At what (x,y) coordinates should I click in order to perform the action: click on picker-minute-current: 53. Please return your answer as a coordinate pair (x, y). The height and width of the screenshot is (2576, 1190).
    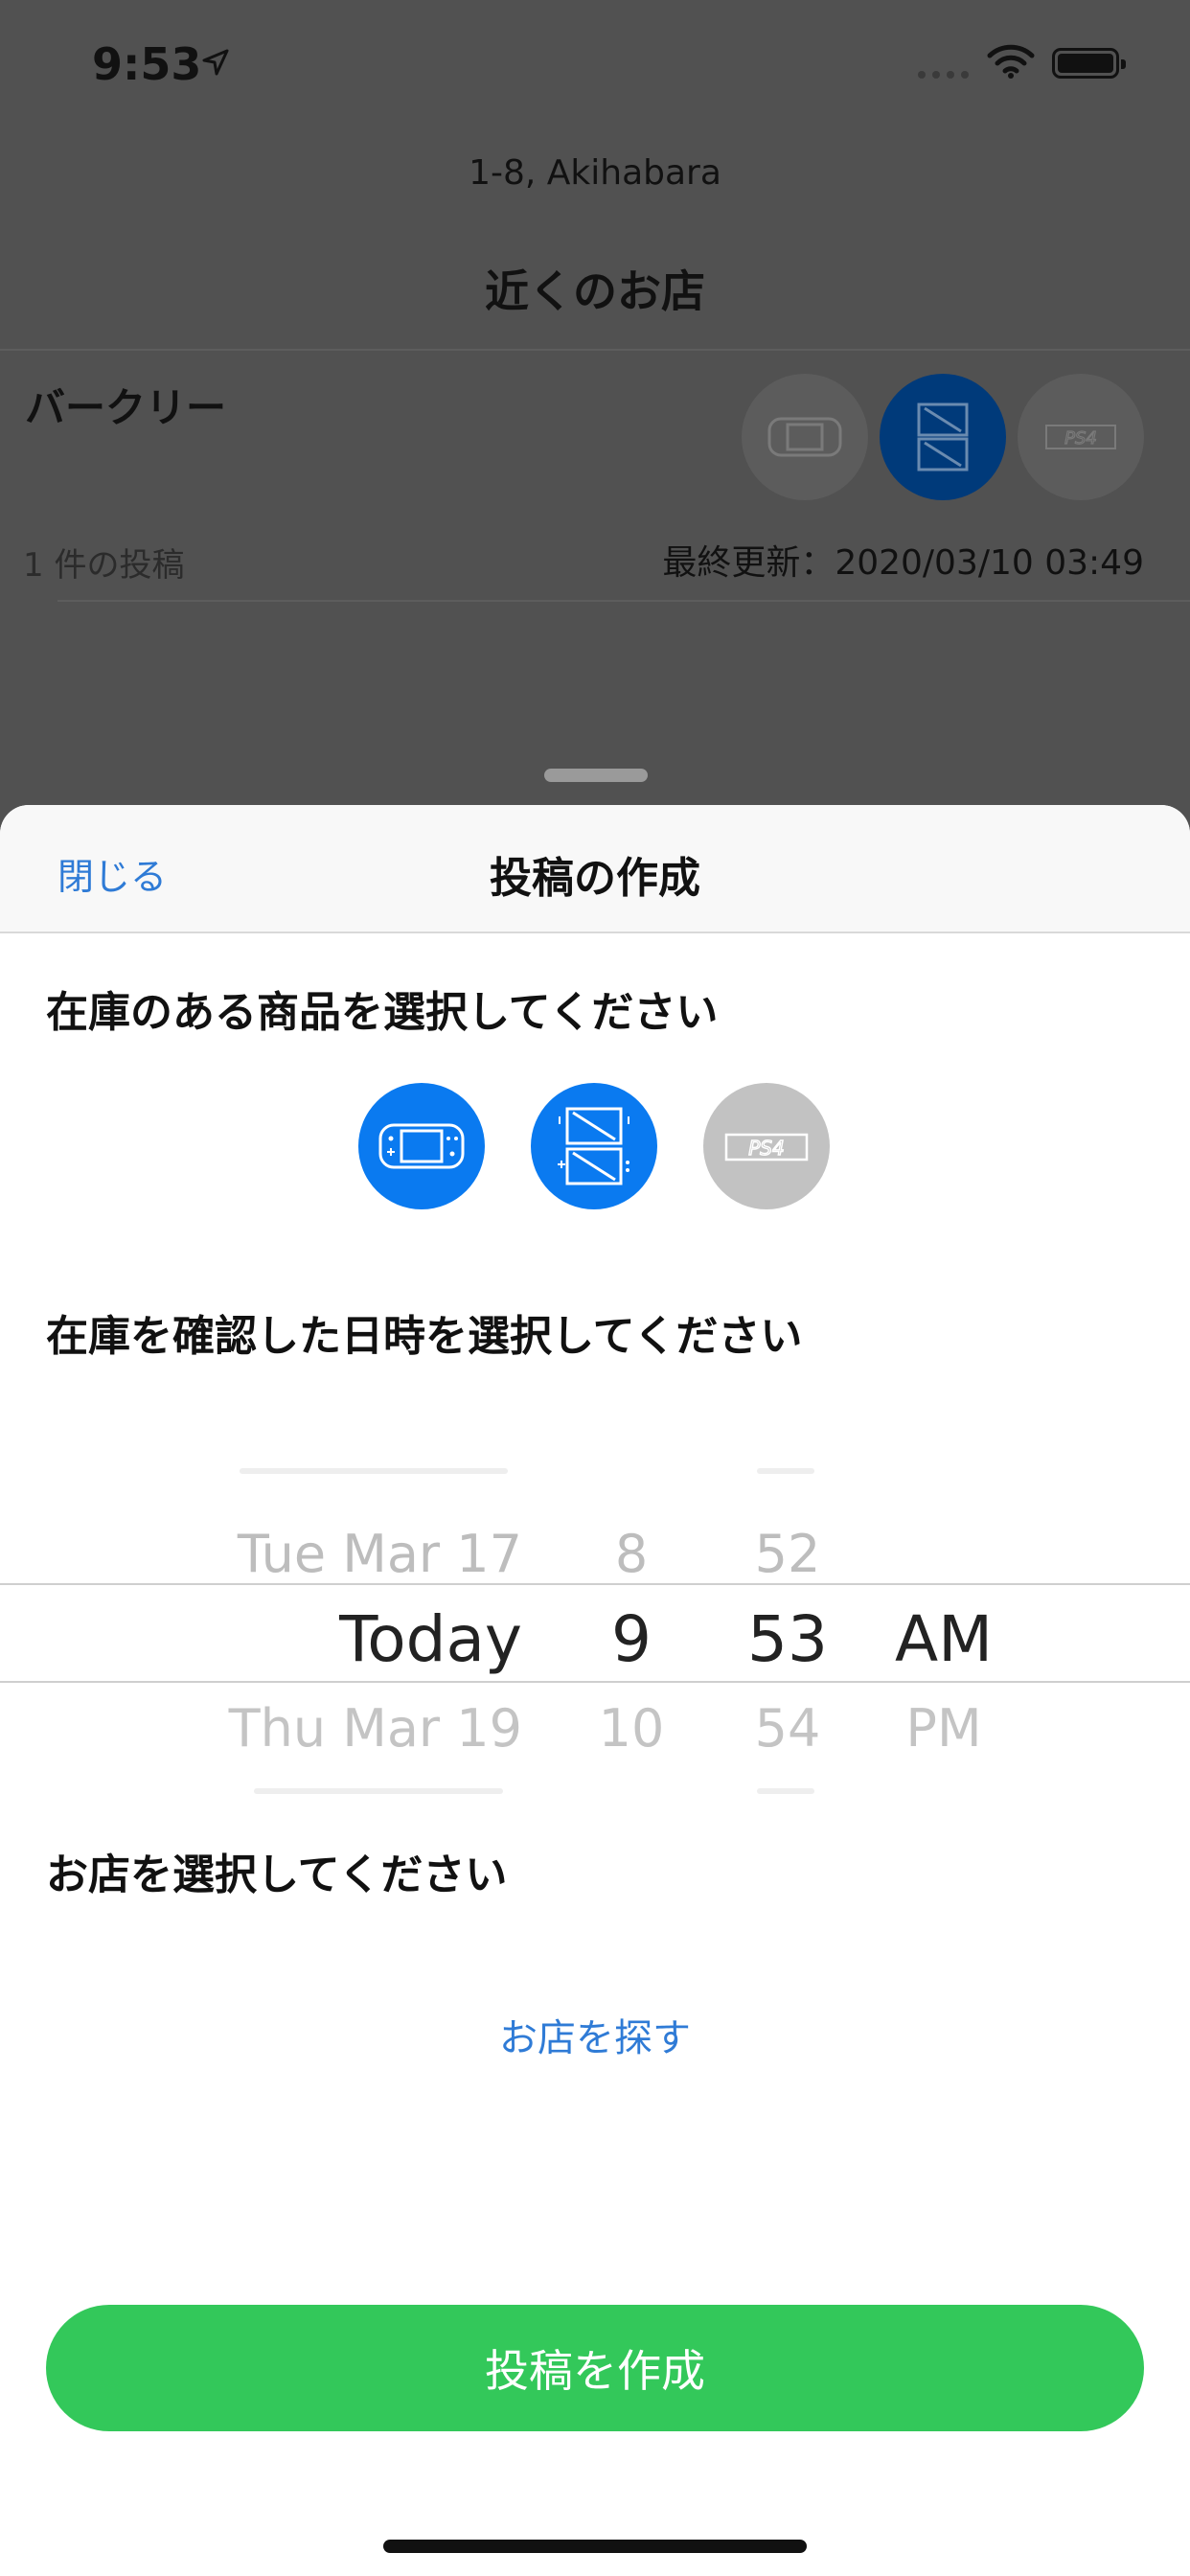
    Looking at the image, I should click on (788, 1639).